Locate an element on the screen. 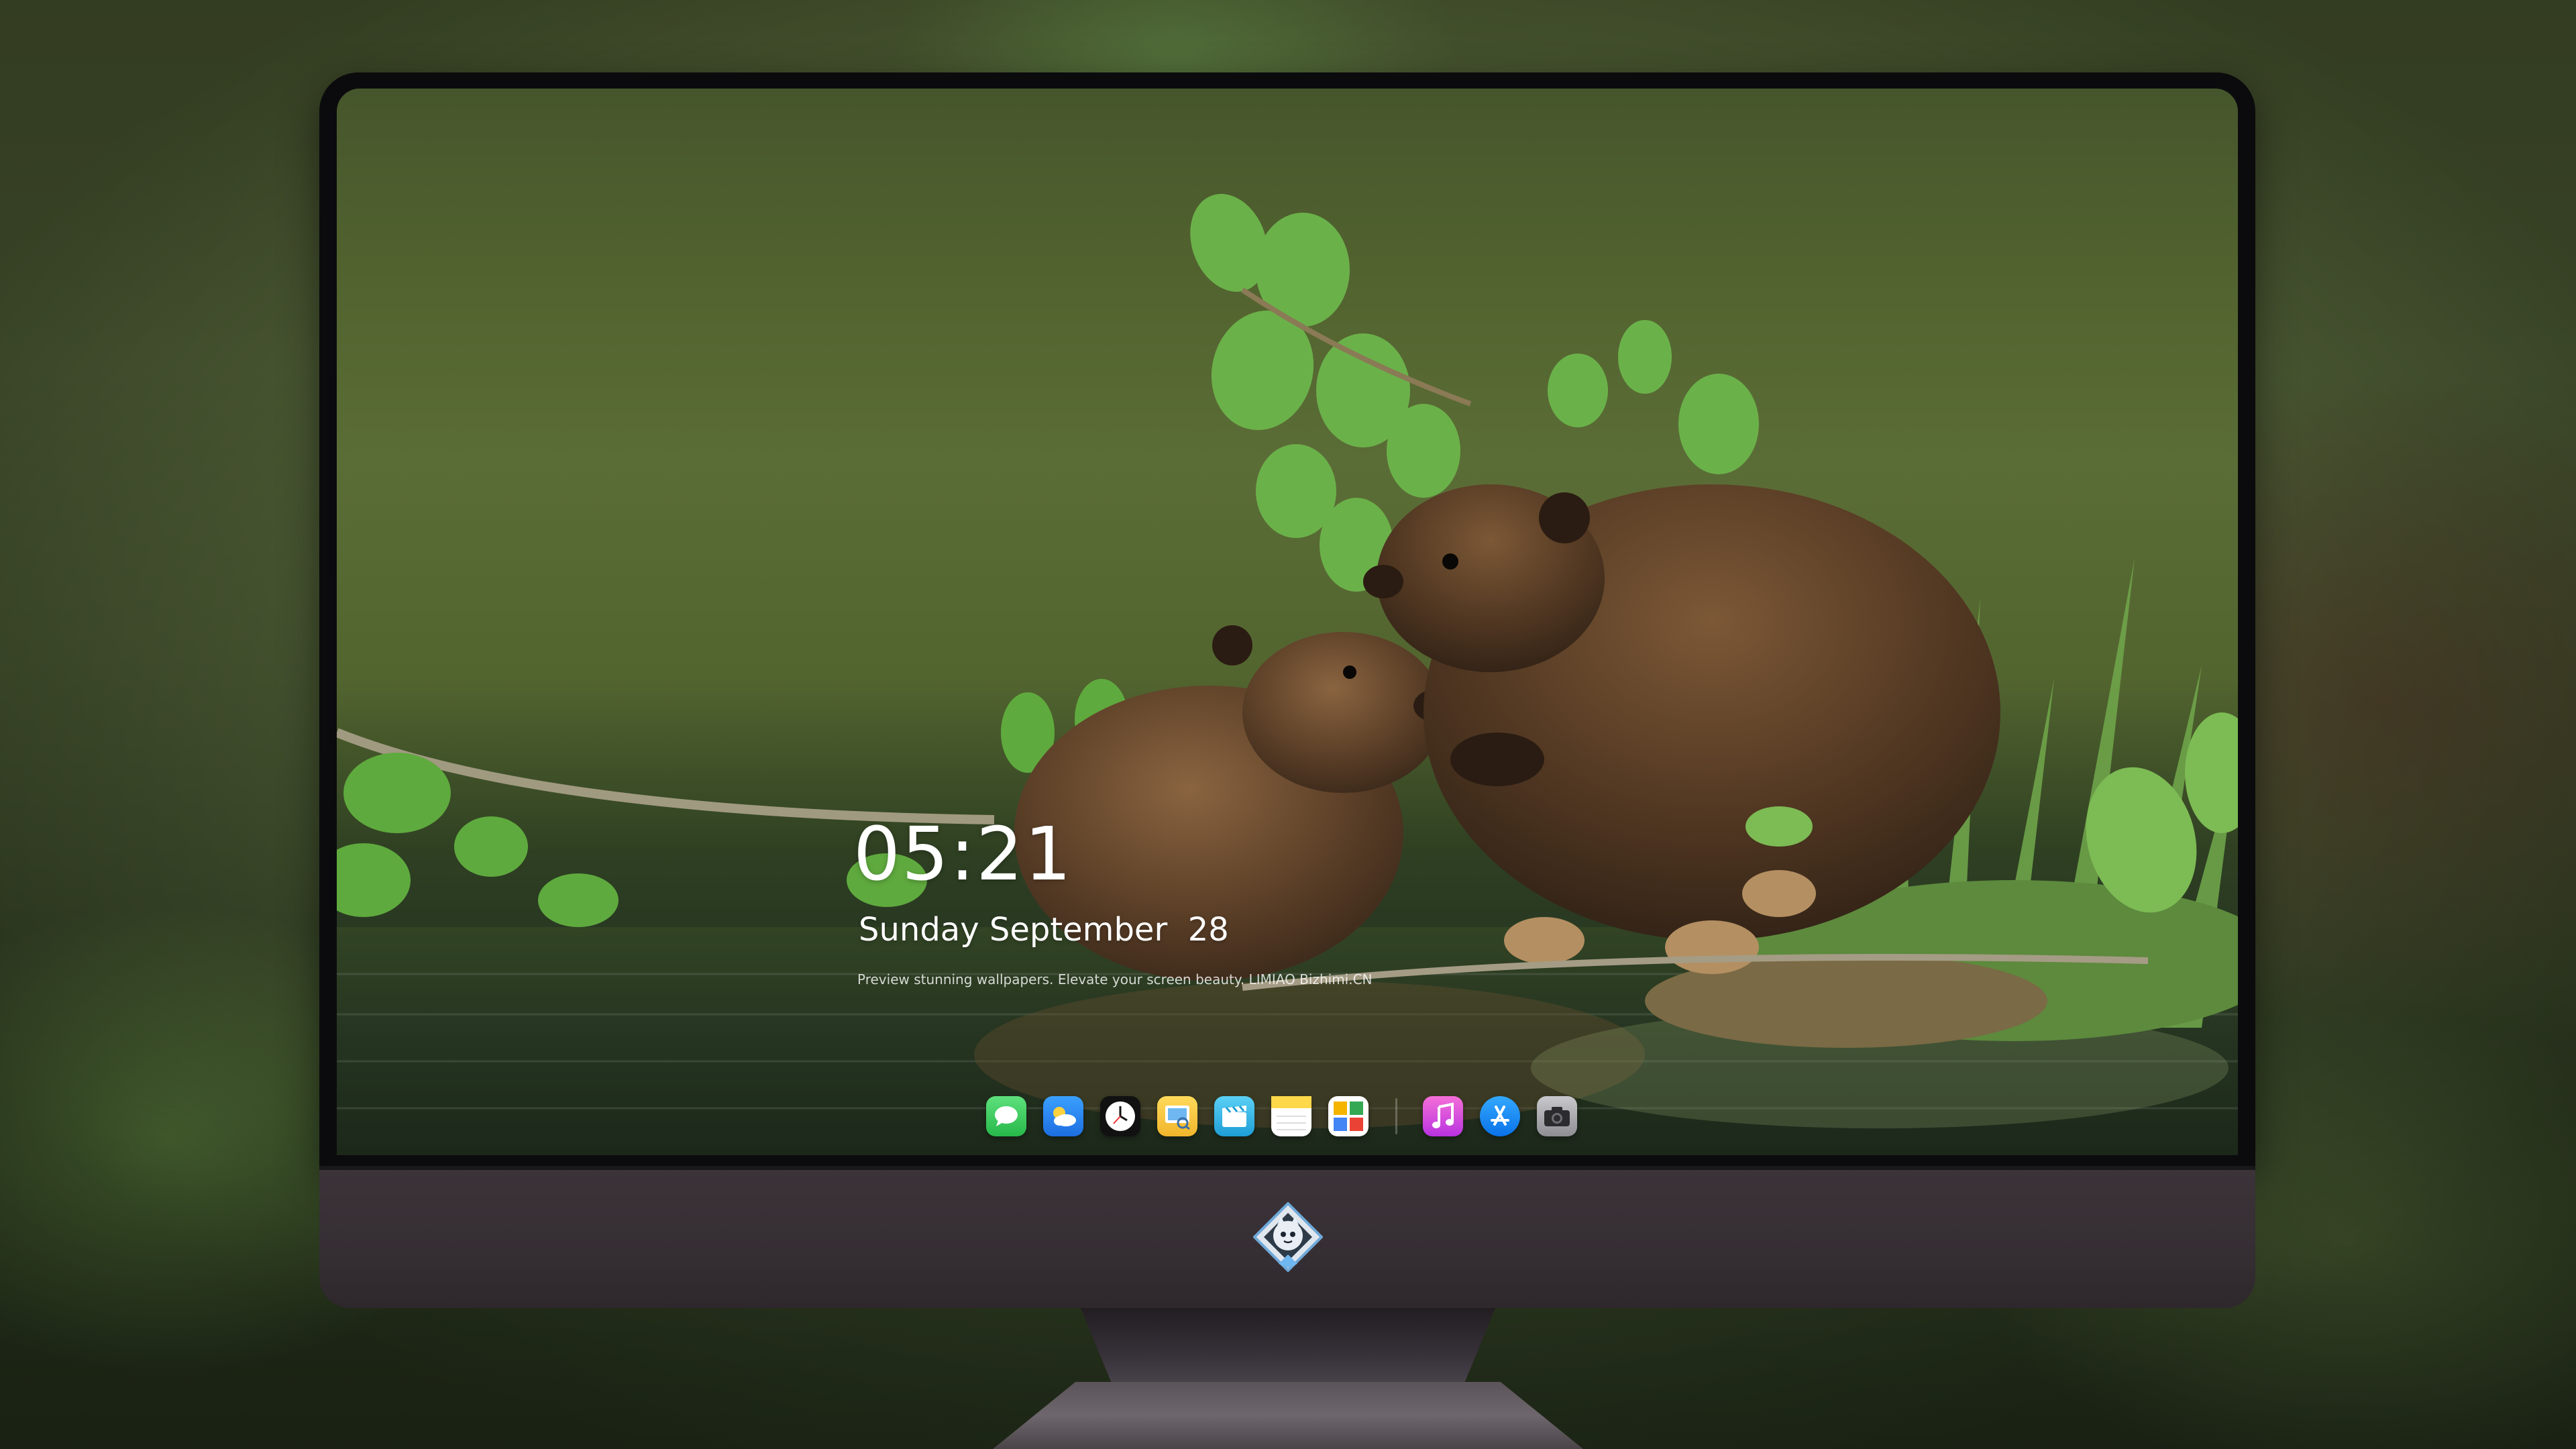 This screenshot has height=1449, width=2576. dock is located at coordinates (1290, 1116).